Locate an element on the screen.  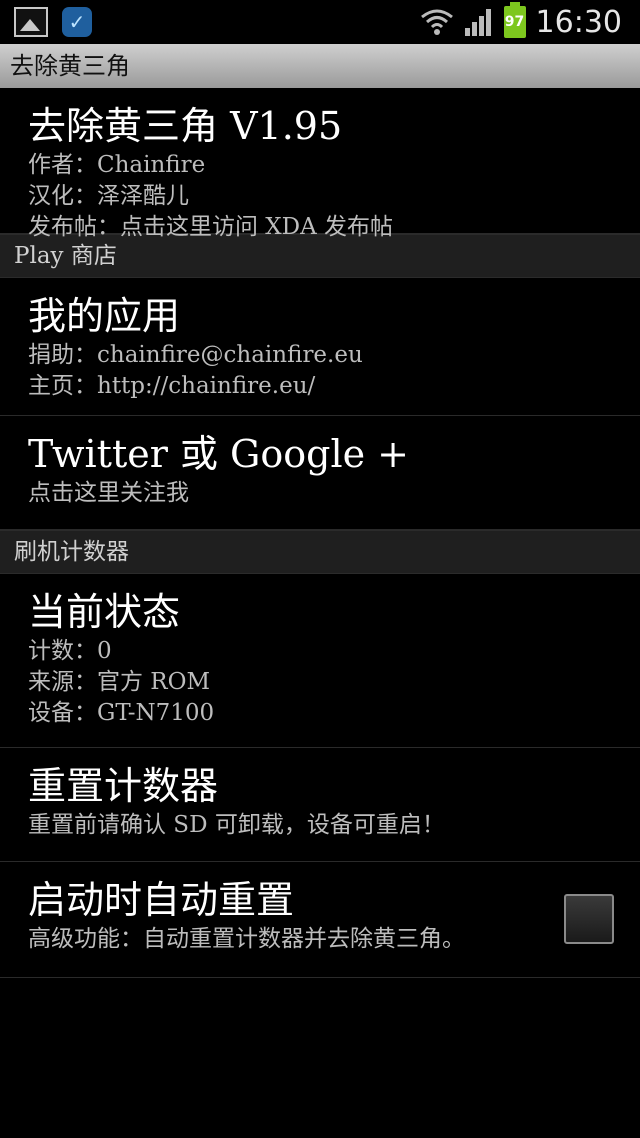
social-title: Twitter 或 Google + is located at coordinates (219, 454).